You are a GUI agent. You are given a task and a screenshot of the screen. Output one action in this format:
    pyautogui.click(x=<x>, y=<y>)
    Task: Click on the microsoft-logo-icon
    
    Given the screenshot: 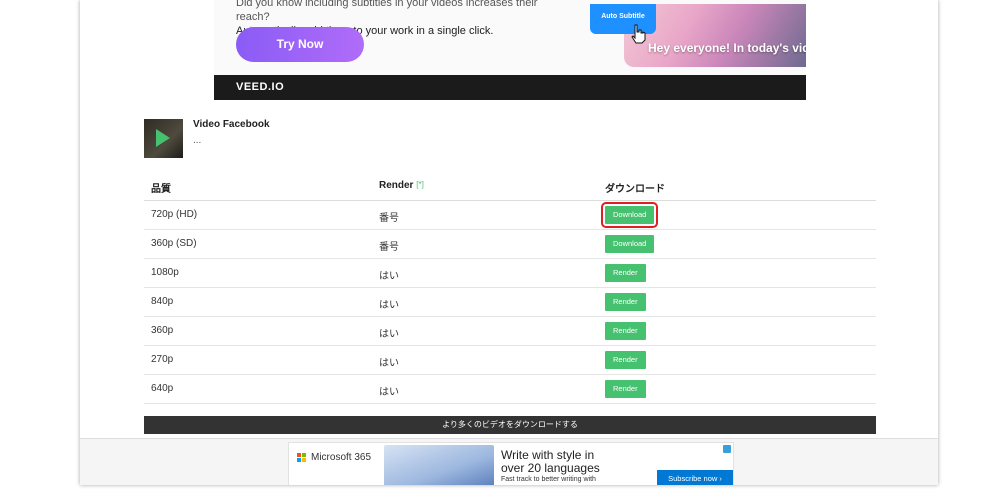 What is the action you would take?
    pyautogui.click(x=302, y=458)
    